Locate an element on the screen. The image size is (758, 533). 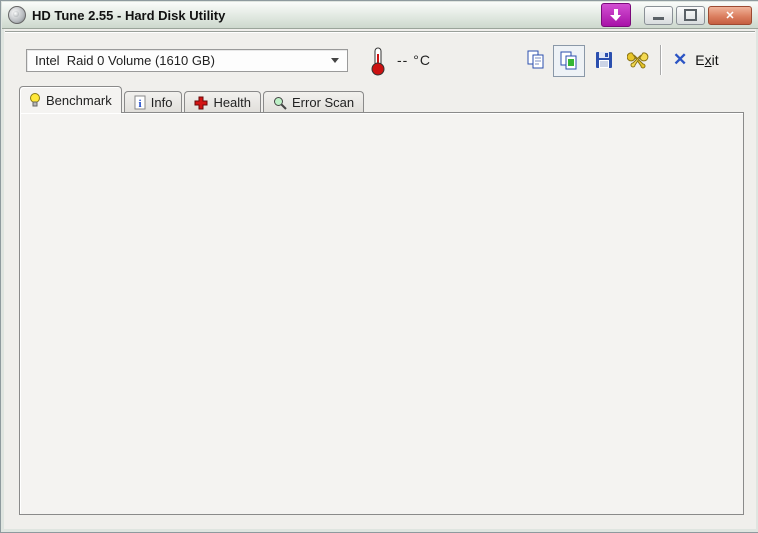
thermometer-icon is located at coordinates (378, 61).